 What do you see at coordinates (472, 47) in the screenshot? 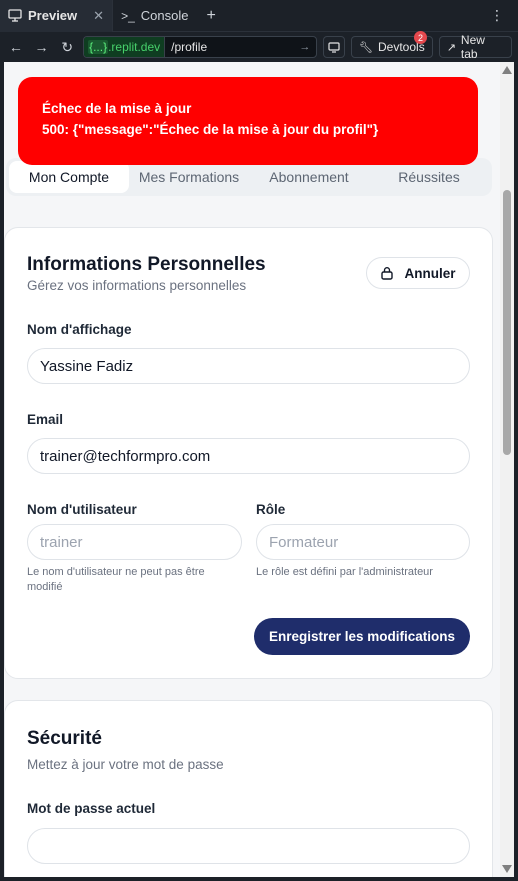
I see `new-tab-label: New tab` at bounding box center [472, 47].